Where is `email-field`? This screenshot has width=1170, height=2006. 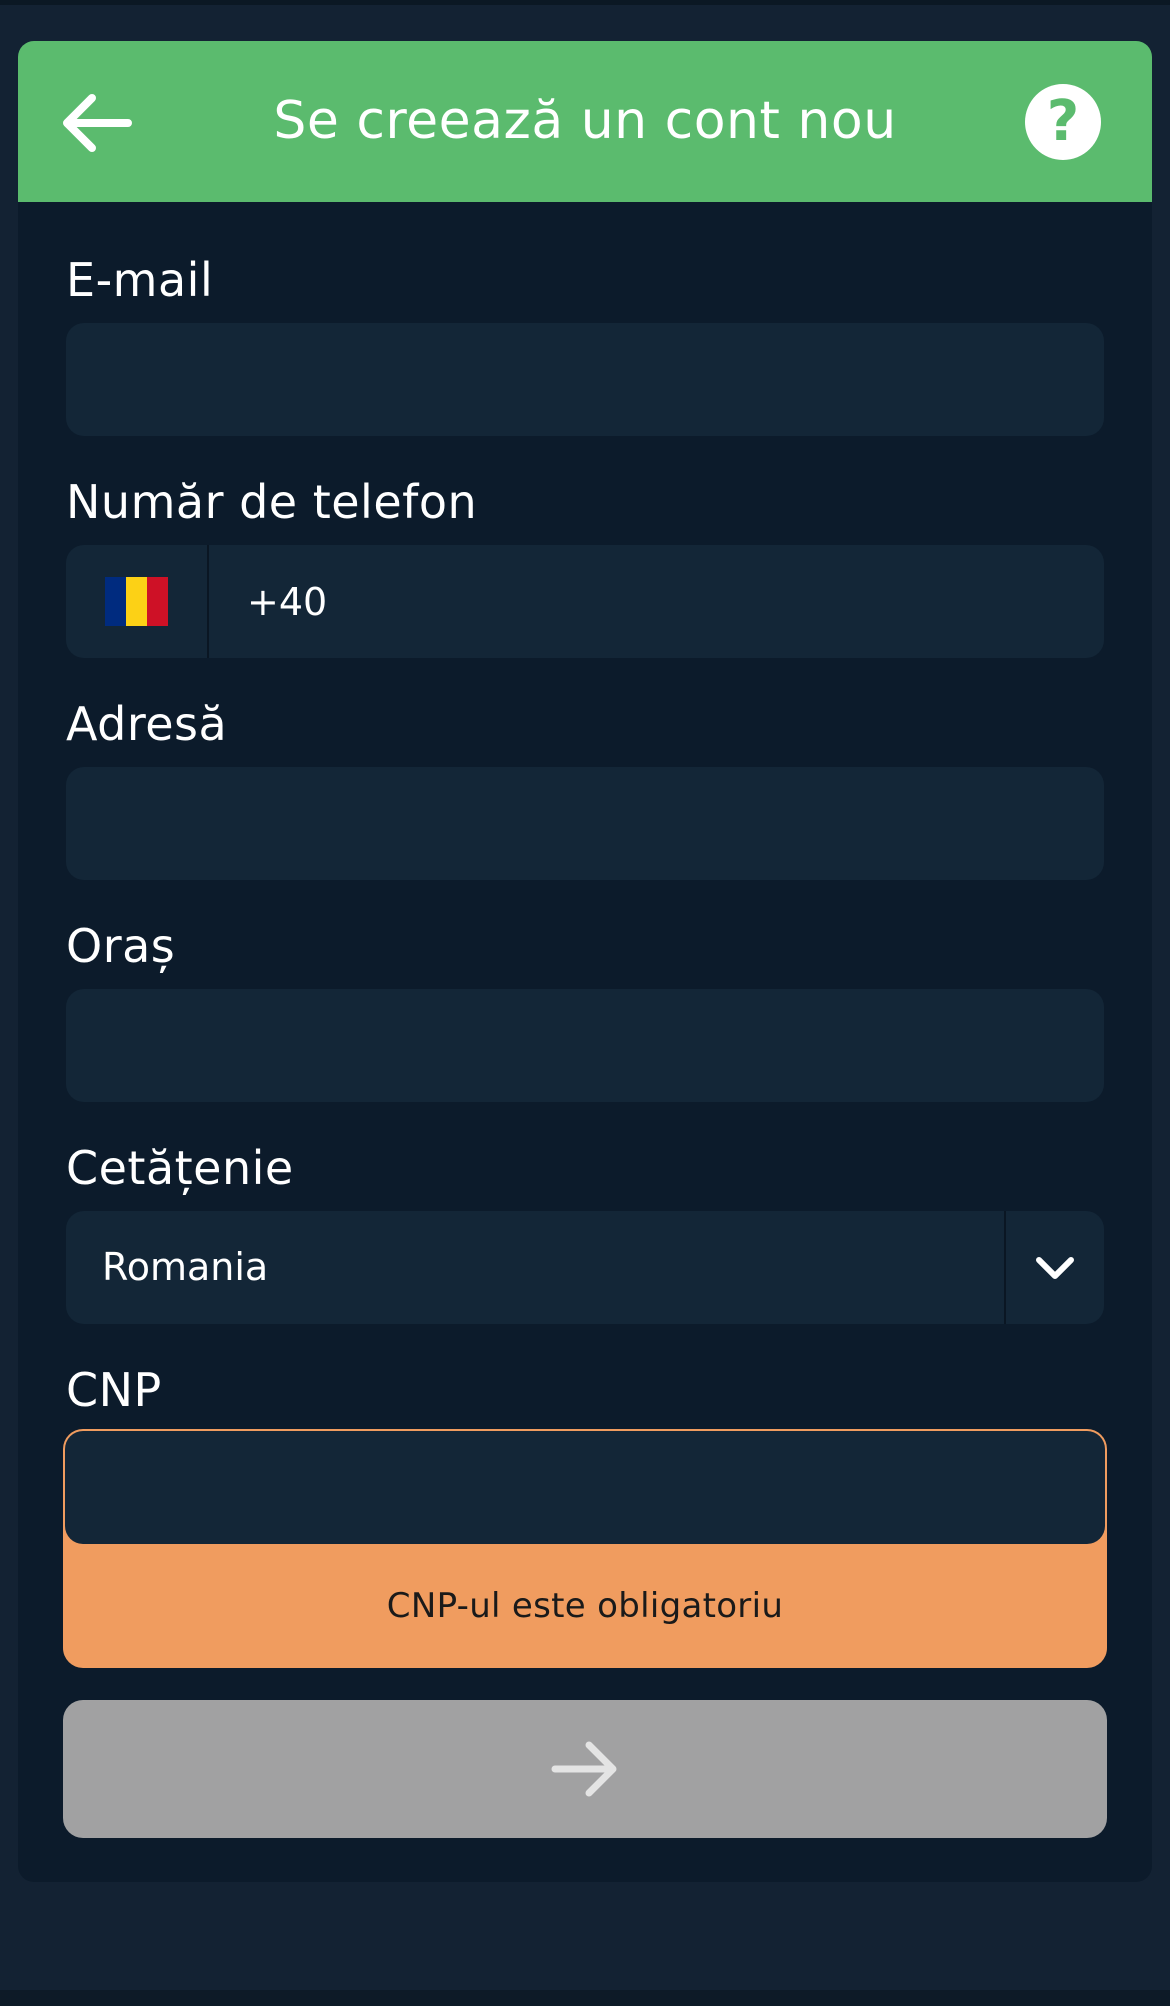
email-field is located at coordinates (585, 379).